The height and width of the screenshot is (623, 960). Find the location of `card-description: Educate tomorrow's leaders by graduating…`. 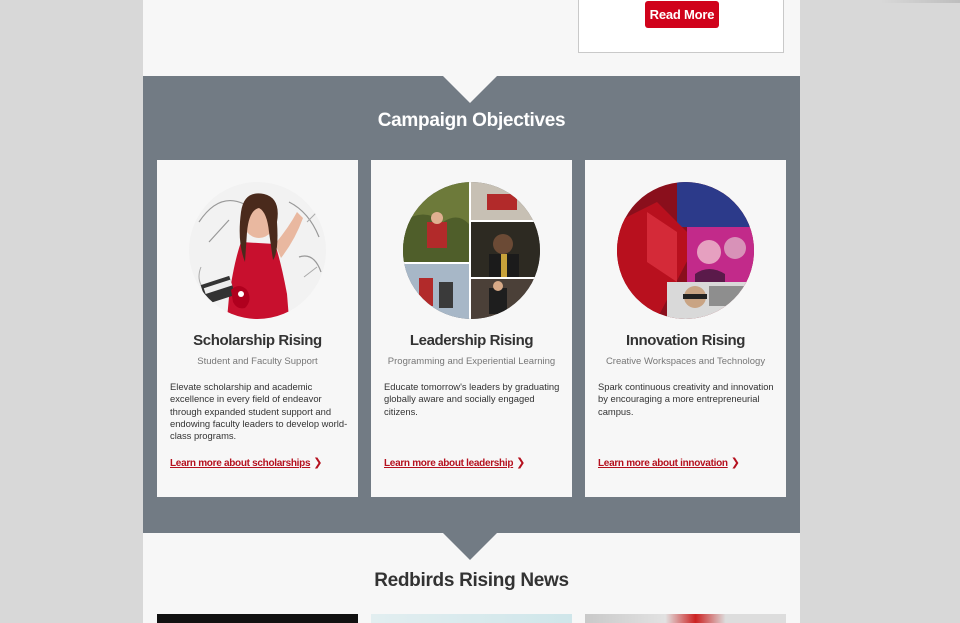

card-description: Educate tomorrow's leaders by graduating… is located at coordinates (472, 399).